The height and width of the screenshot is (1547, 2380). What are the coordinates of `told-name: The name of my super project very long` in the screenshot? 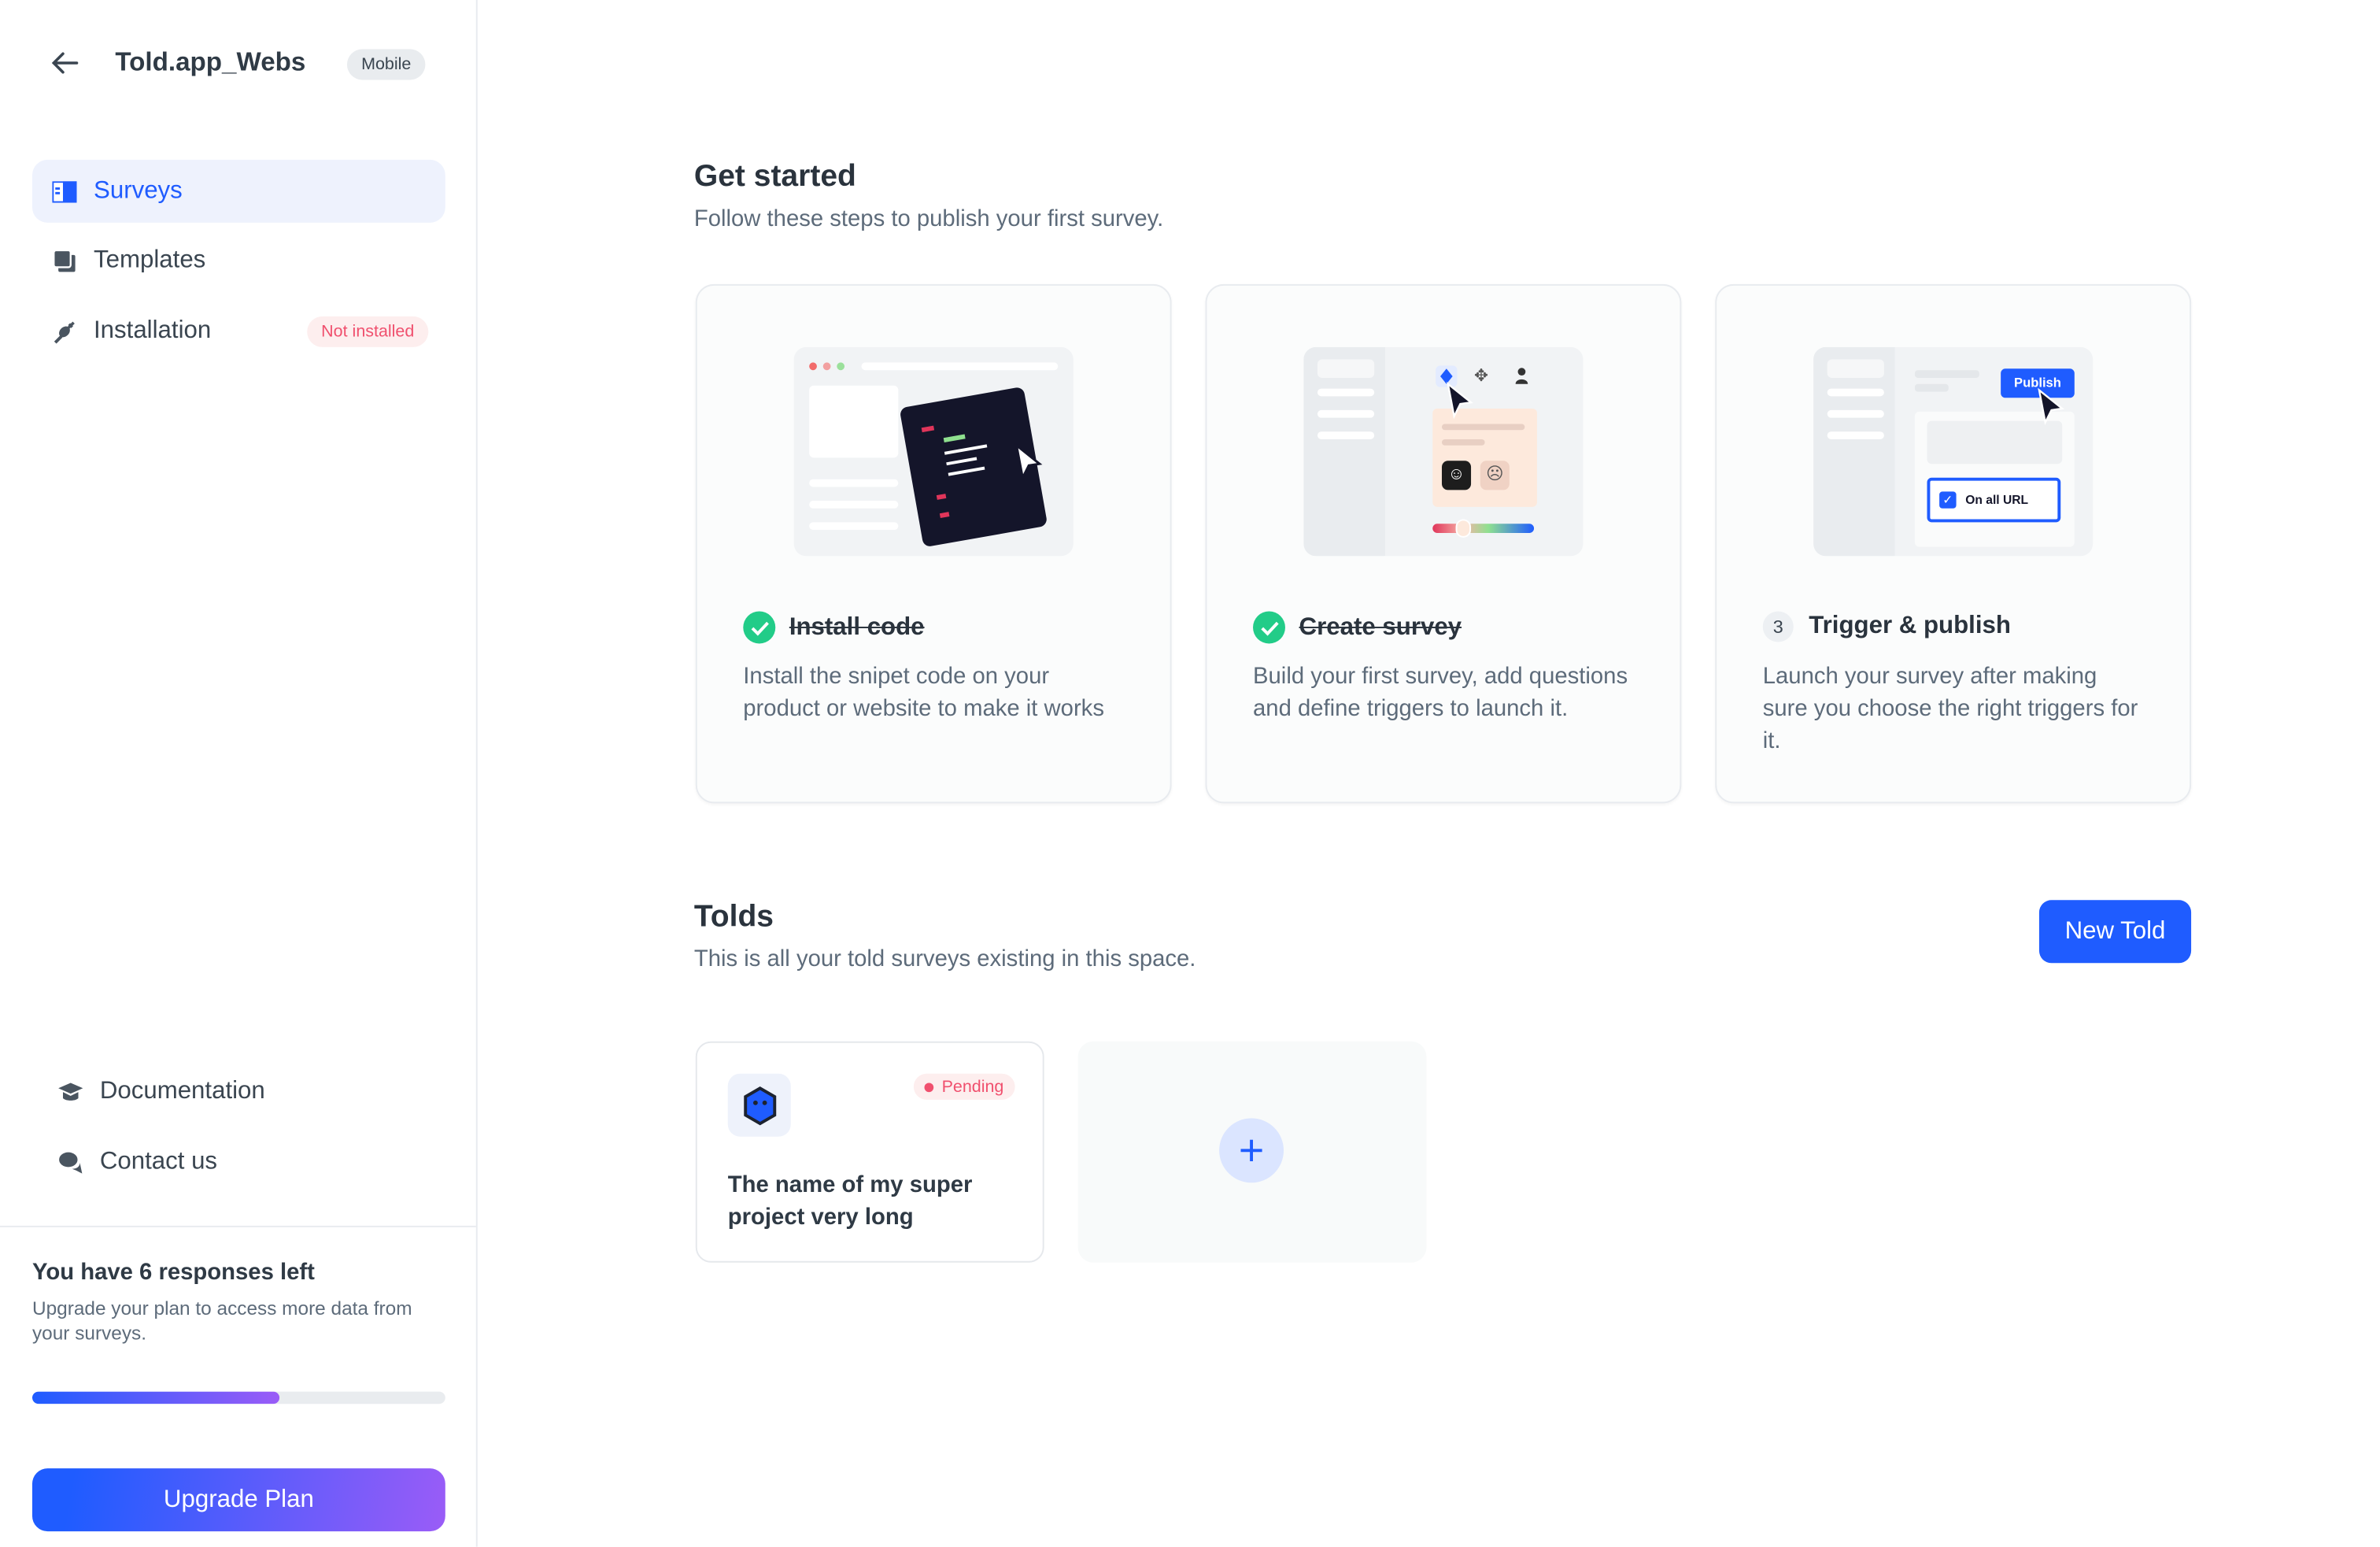 It's located at (850, 1201).